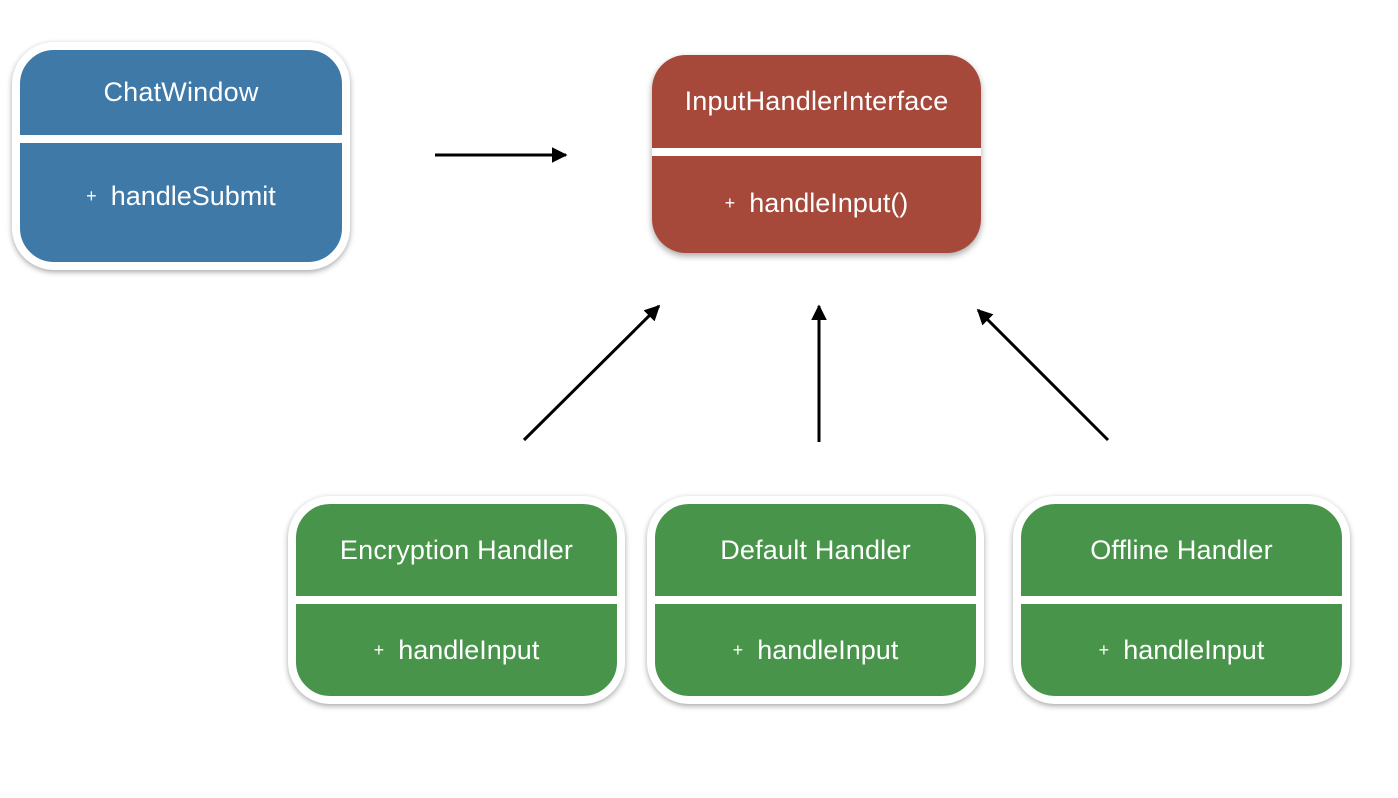 Image resolution: width=1398 pixels, height=798 pixels. Describe the element at coordinates (193, 196) in the screenshot. I see `class-member: handleSubmit` at that location.